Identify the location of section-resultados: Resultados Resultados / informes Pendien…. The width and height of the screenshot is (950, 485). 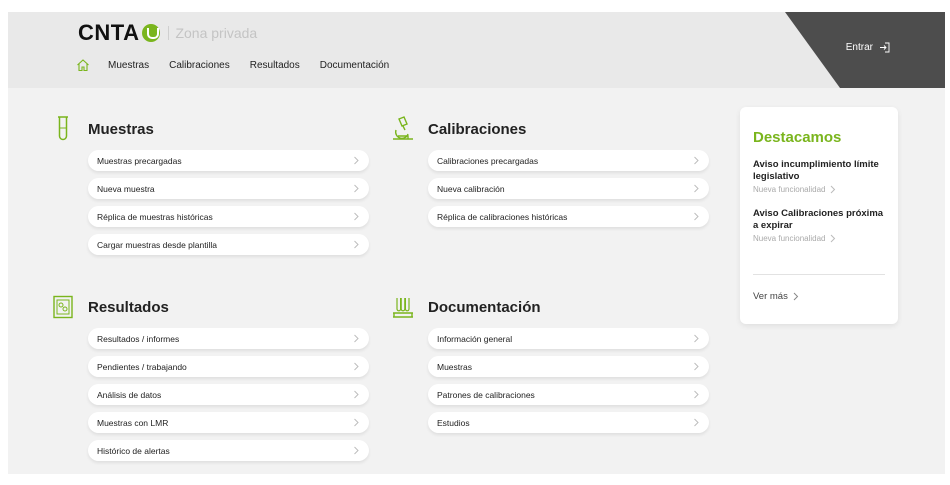
(208, 380).